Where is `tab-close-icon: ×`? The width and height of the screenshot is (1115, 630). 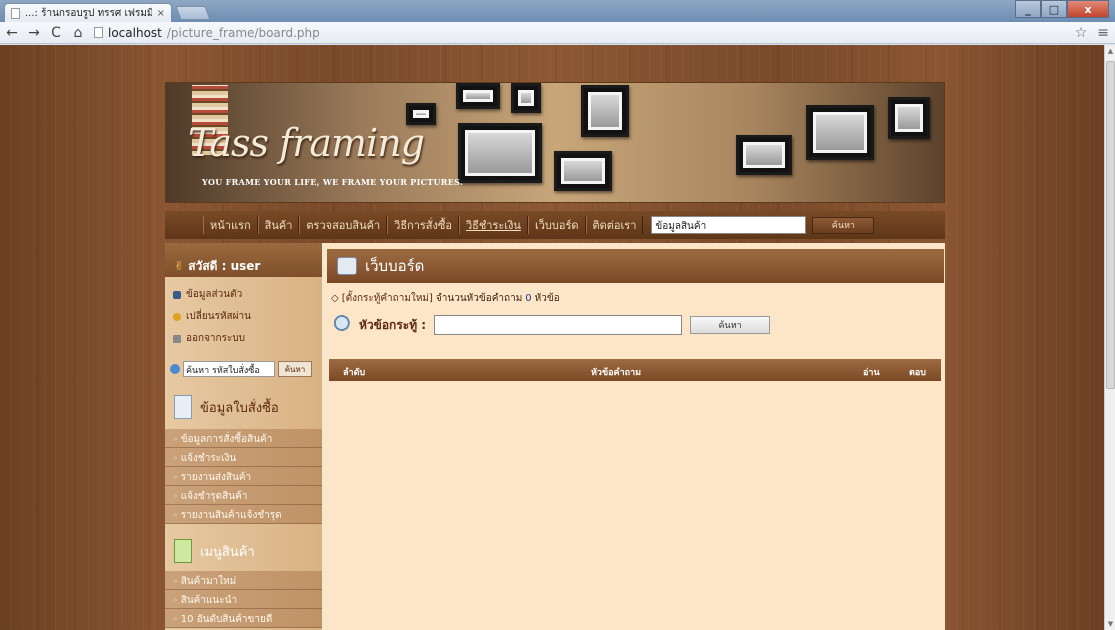 tab-close-icon: × is located at coordinates (161, 13).